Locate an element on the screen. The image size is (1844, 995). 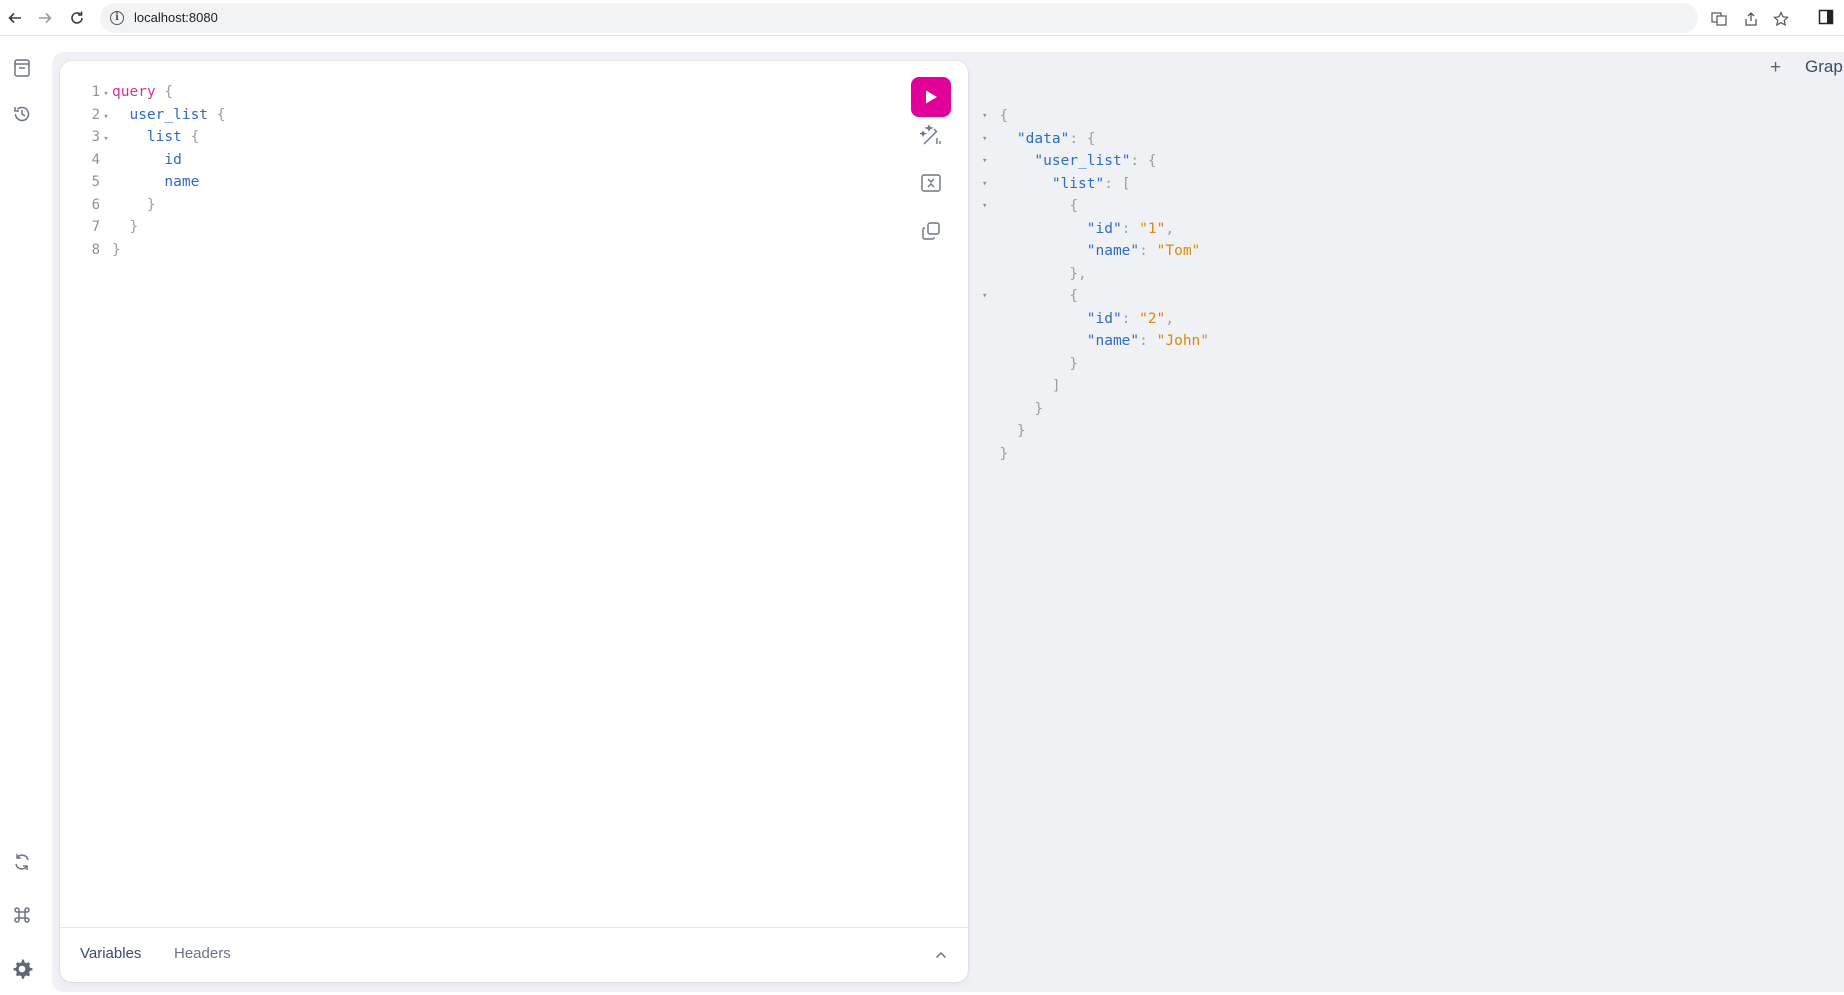
share-icon is located at coordinates (1751, 19).